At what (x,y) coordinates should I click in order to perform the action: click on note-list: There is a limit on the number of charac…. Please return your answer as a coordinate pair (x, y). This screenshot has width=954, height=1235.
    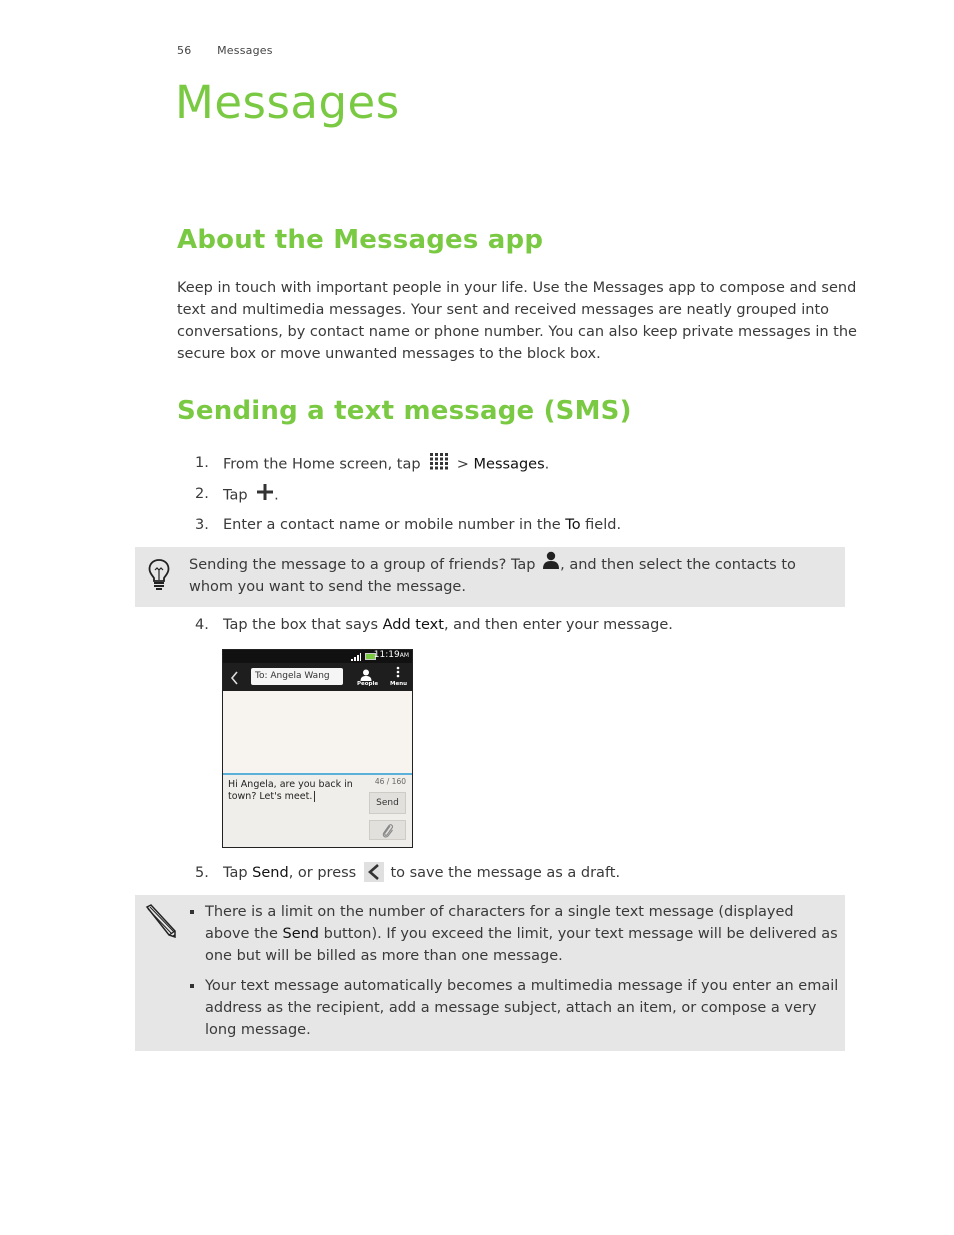
    Looking at the image, I should click on (514, 975).